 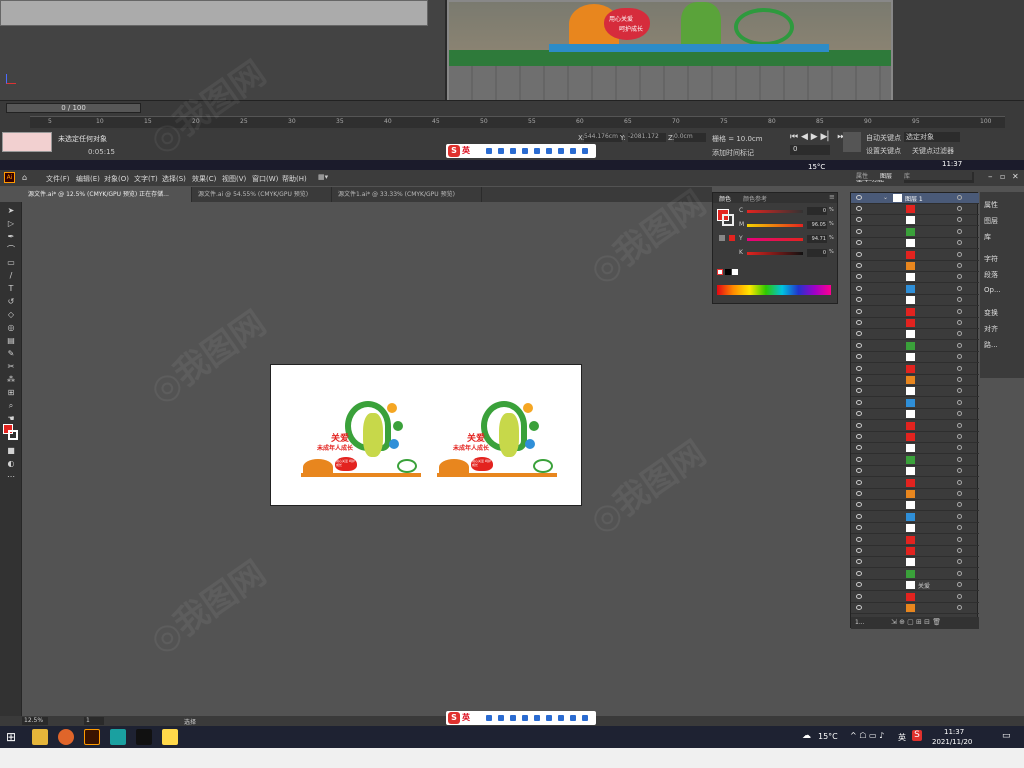 I want to click on coord-z-field: 0.0cm, so click(x=690, y=137).